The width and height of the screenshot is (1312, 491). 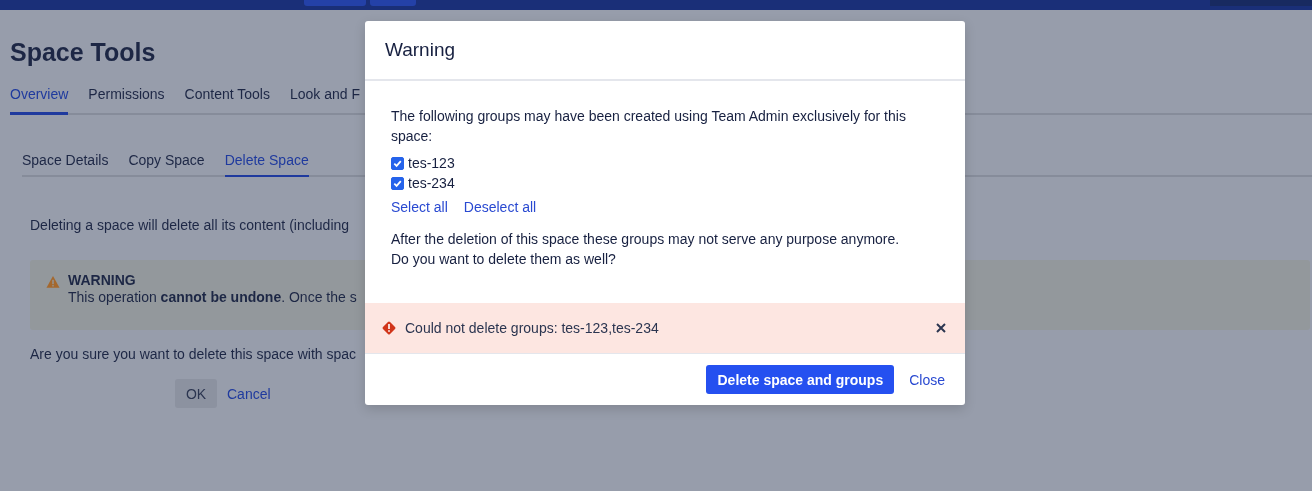 I want to click on close-icon, so click(x=941, y=328).